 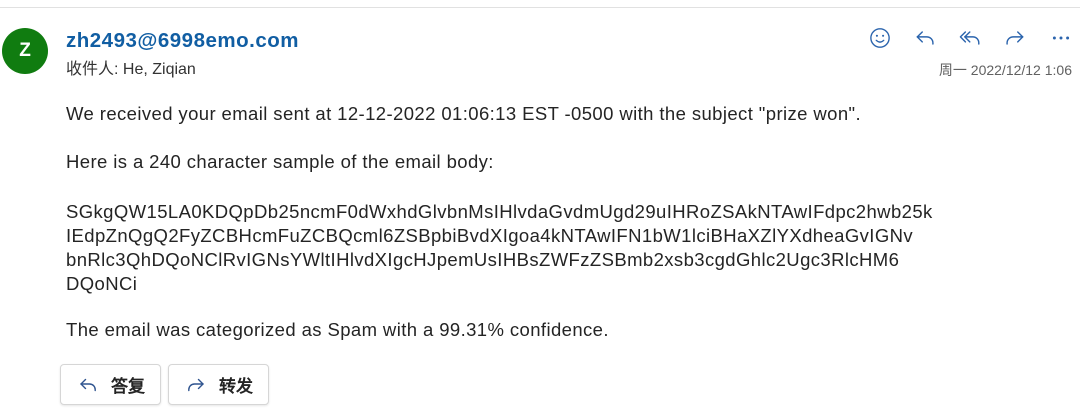 What do you see at coordinates (540, 7) in the screenshot?
I see `header-divider` at bounding box center [540, 7].